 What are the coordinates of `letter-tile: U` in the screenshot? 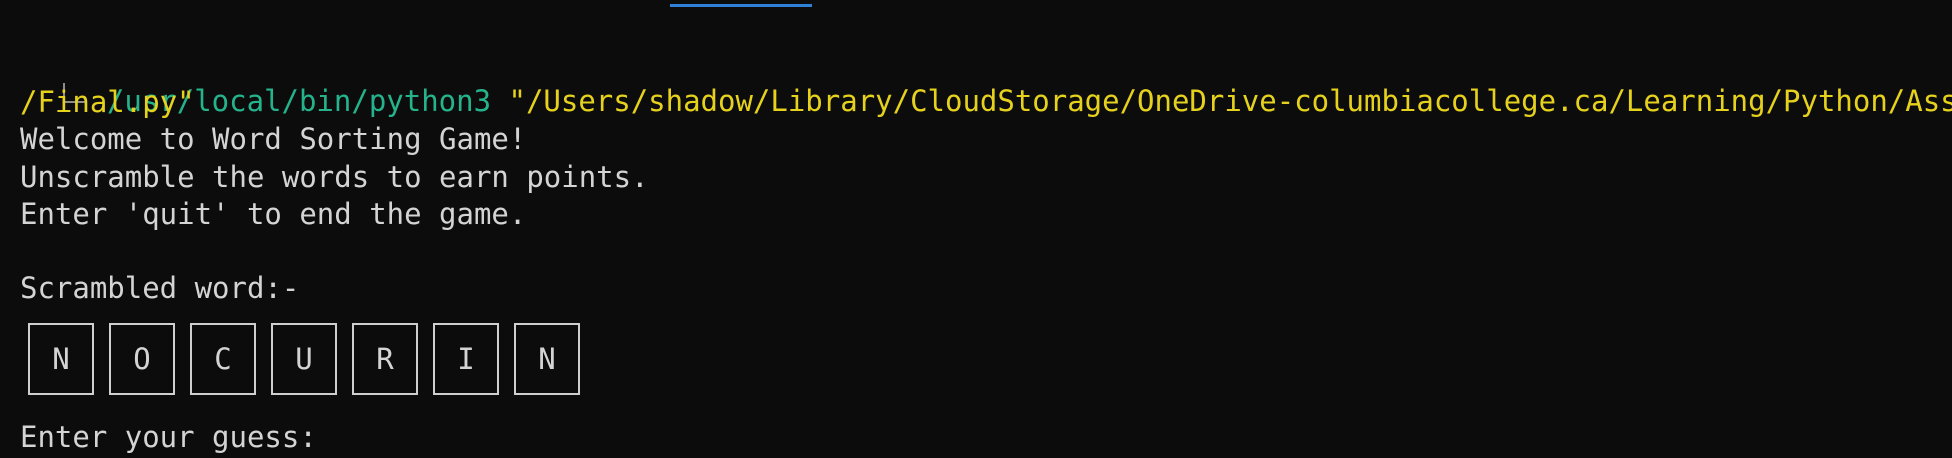 It's located at (304, 359).